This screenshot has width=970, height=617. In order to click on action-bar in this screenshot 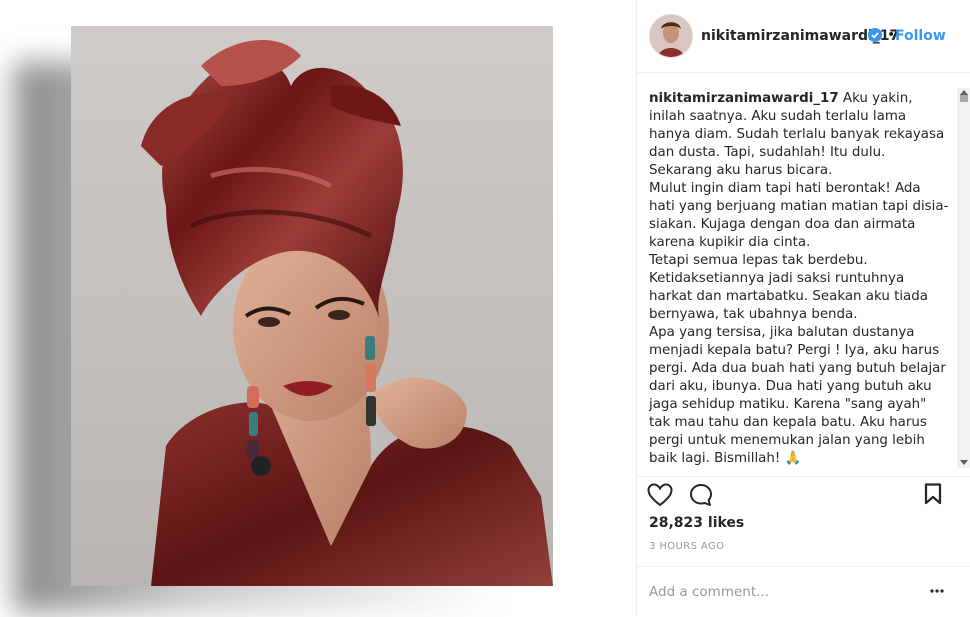, I will do `click(803, 494)`.